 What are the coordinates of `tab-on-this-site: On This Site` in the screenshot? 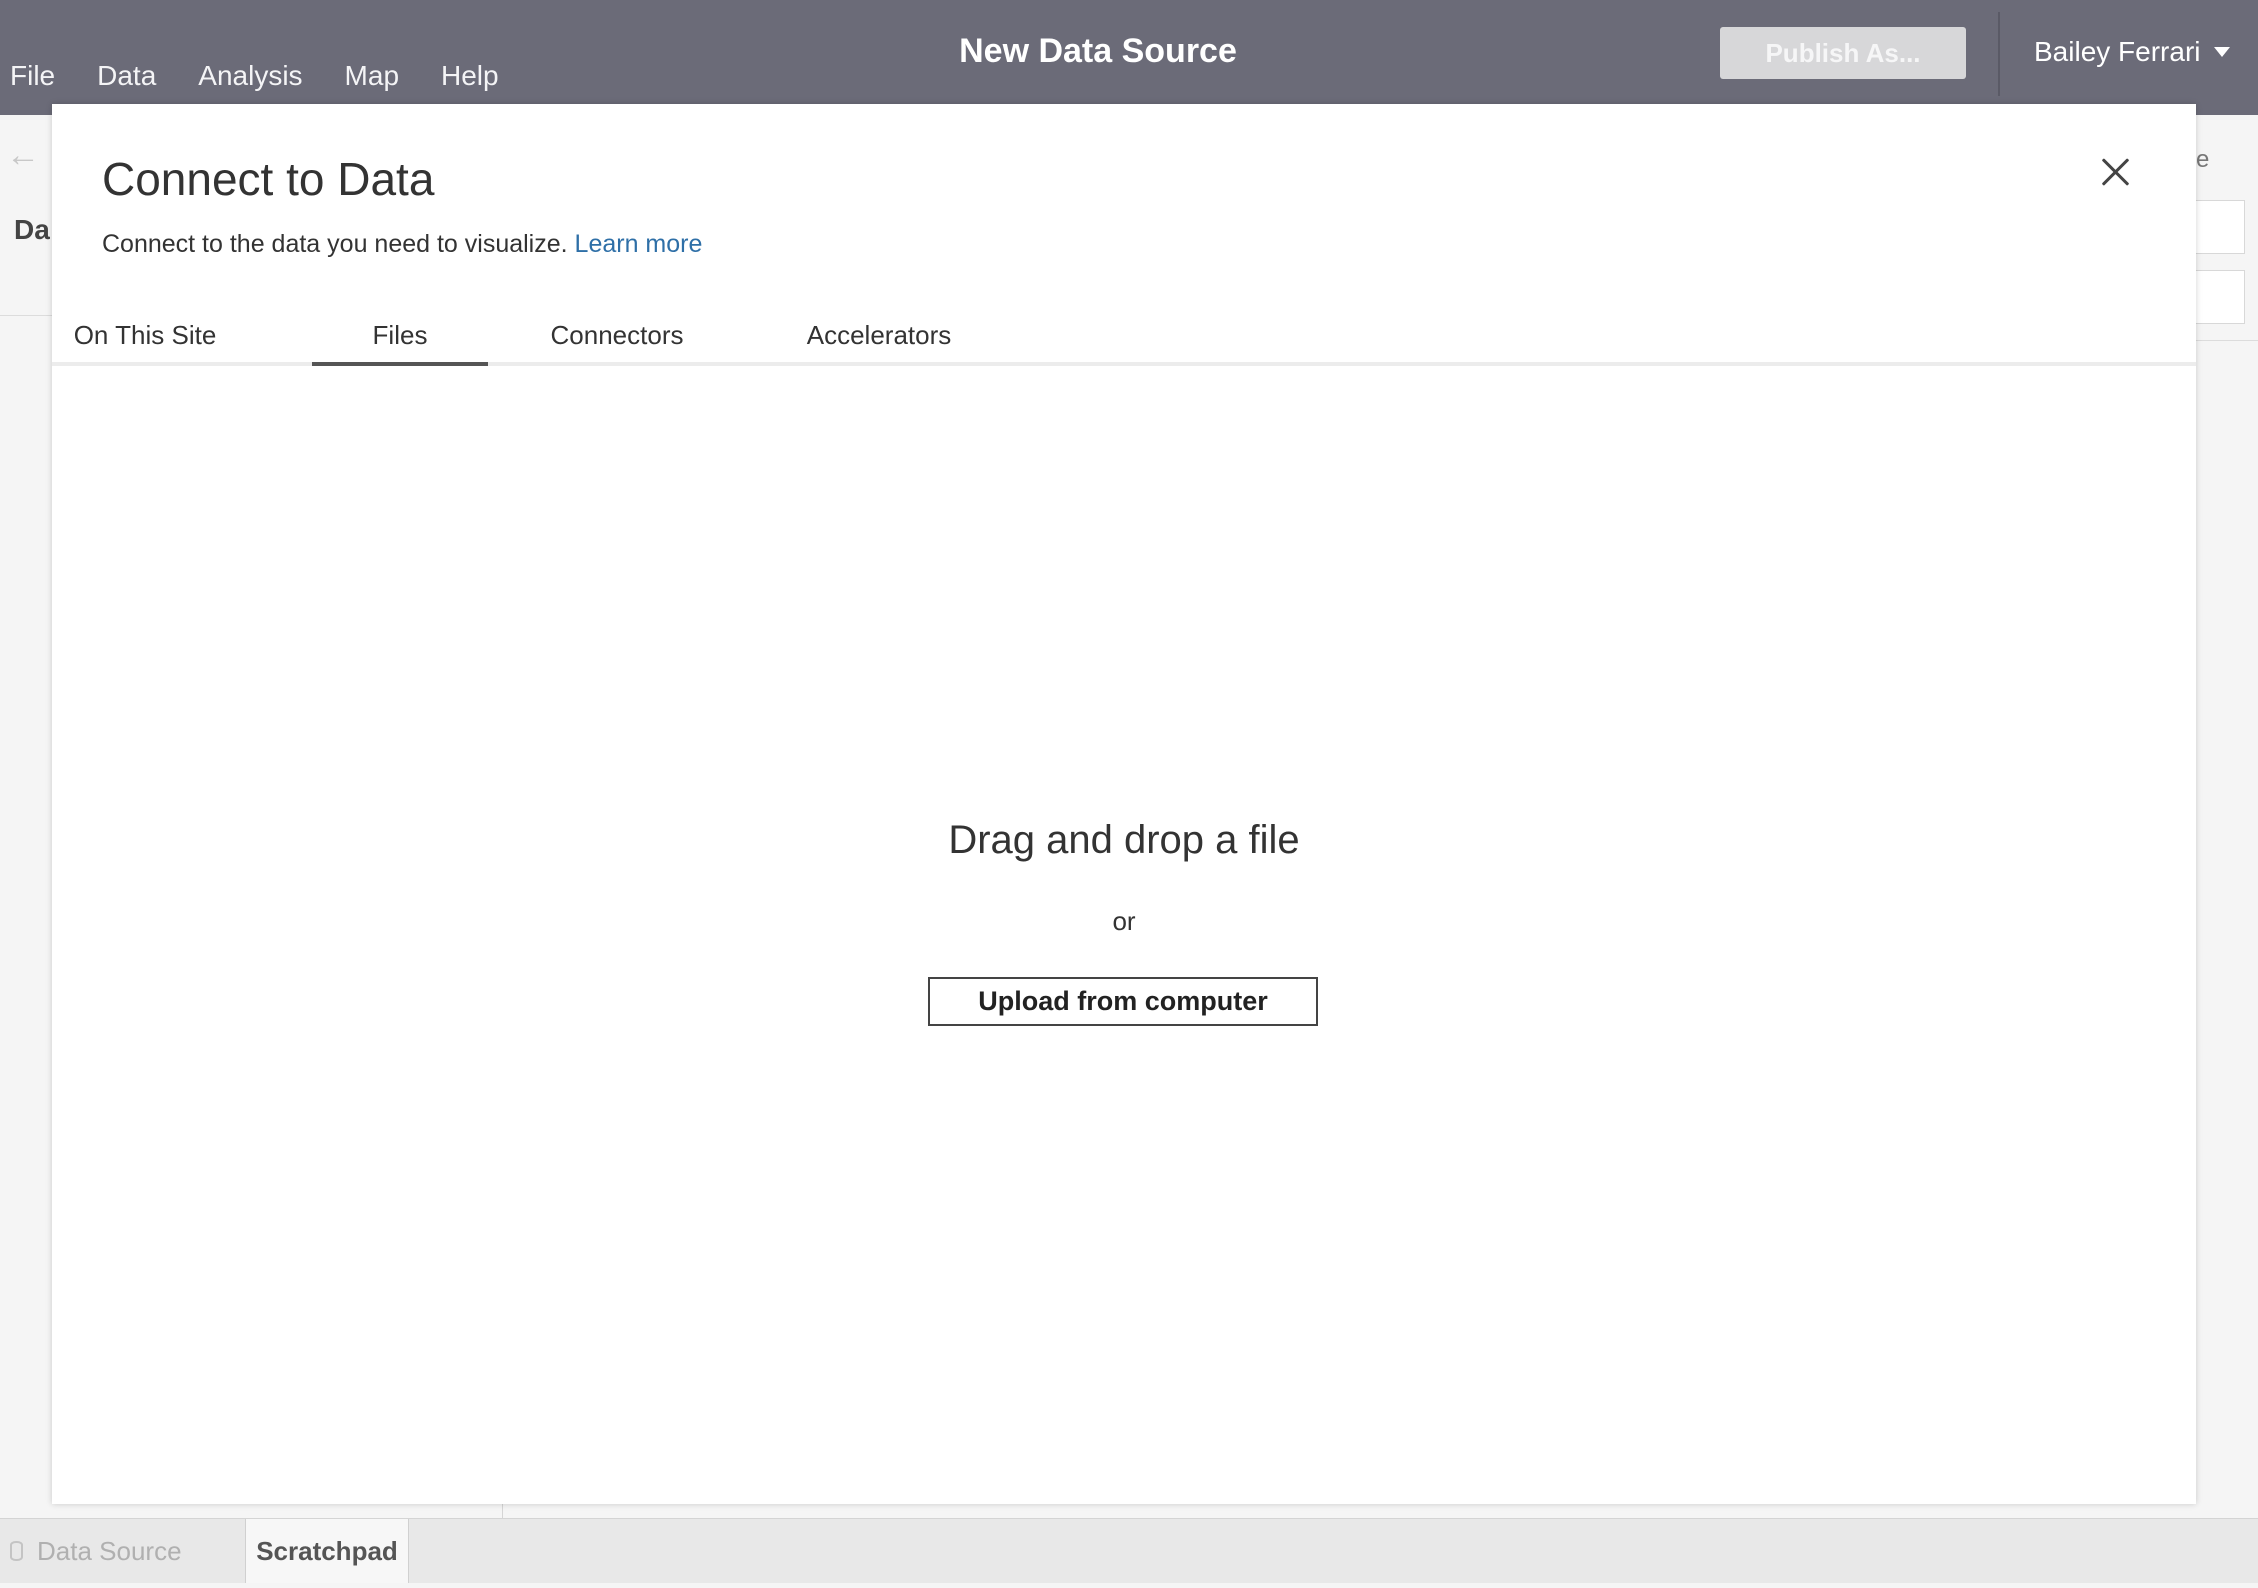 It's located at (145, 337).